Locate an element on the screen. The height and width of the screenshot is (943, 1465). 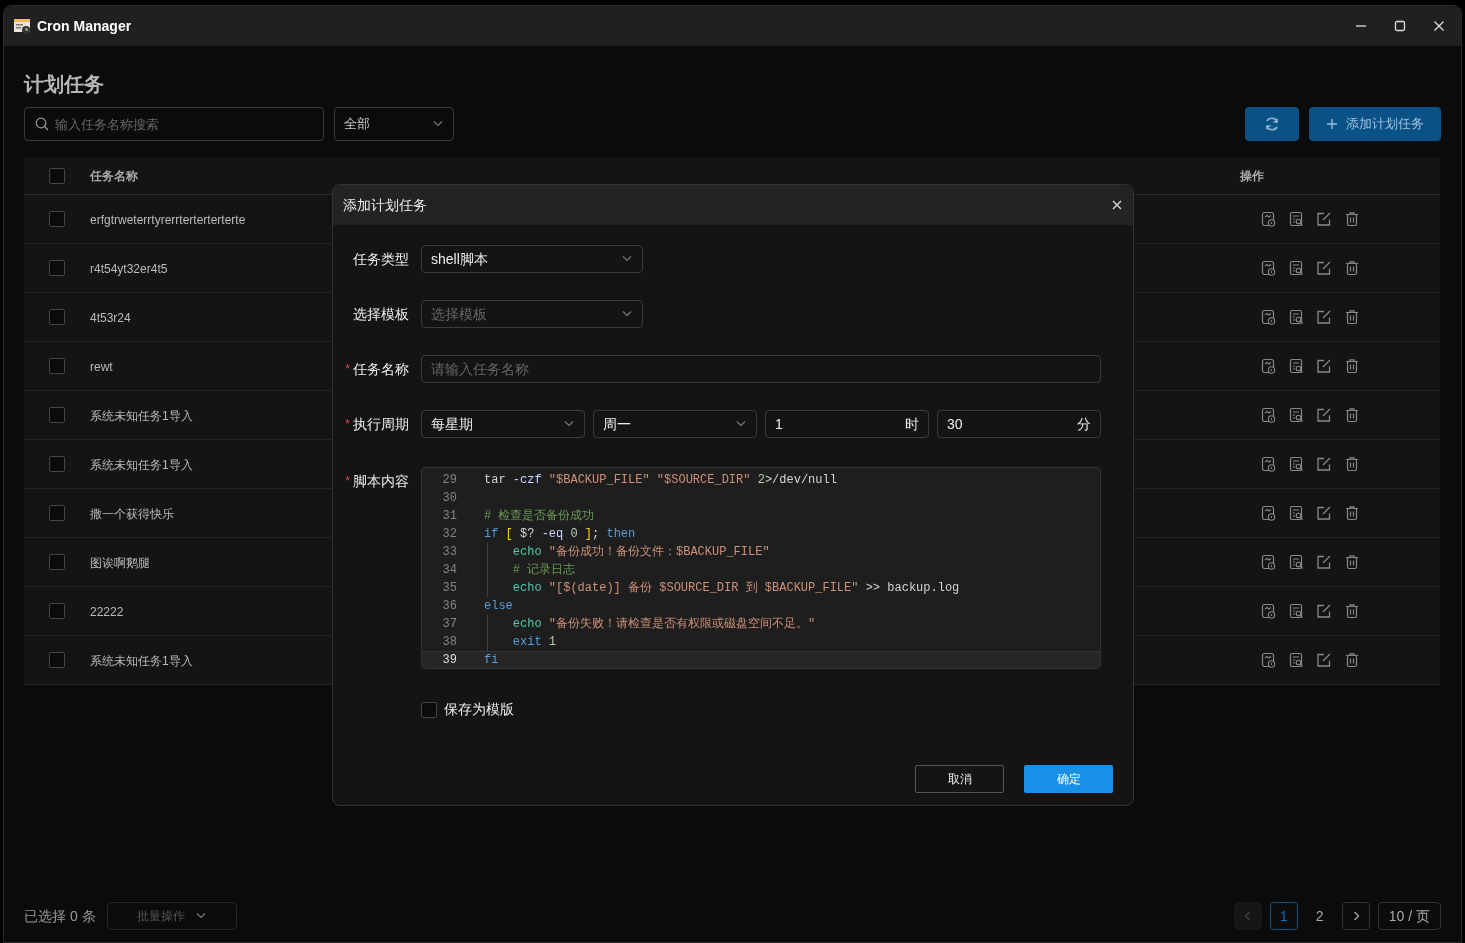
cancel-button: 取消 is located at coordinates (959, 779).